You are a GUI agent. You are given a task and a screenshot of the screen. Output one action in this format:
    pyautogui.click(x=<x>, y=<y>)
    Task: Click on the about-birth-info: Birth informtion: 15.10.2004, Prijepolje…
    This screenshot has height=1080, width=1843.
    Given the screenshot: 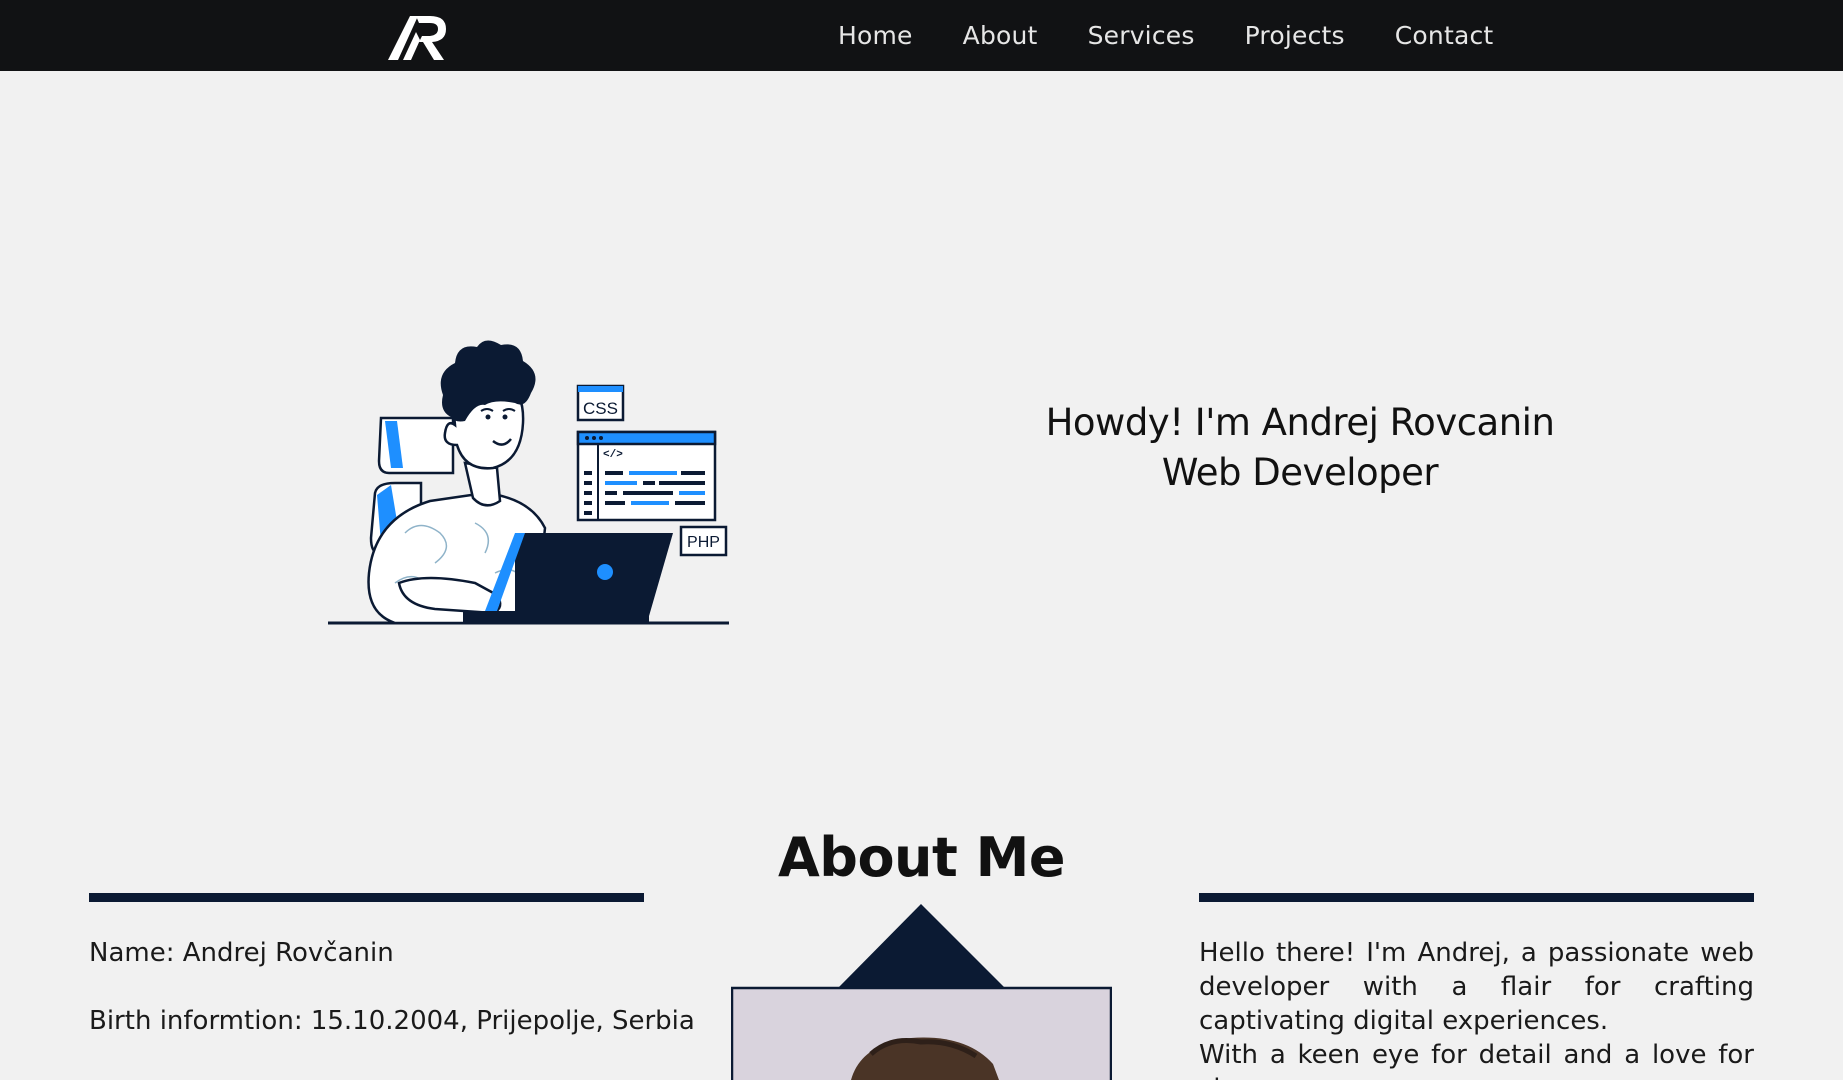 What is the action you would take?
    pyautogui.click(x=392, y=1021)
    